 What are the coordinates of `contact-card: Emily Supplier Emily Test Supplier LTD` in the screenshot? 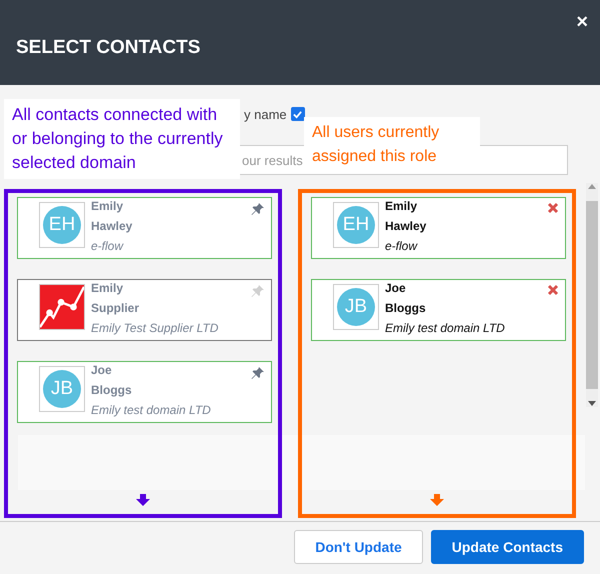 It's located at (144, 310).